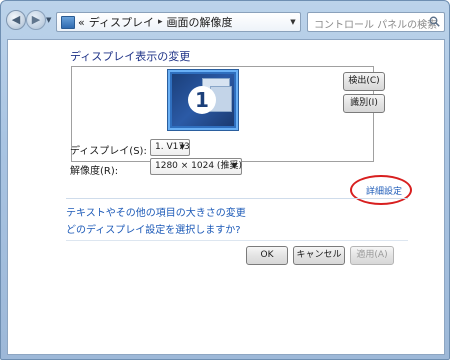  What do you see at coordinates (16, 20) in the screenshot?
I see `back-icon: ◀` at bounding box center [16, 20].